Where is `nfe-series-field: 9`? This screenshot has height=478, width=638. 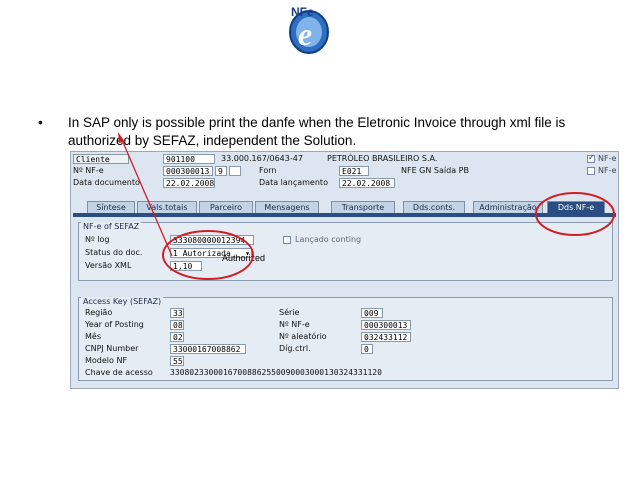
nfe-series-field: 9 is located at coordinates (221, 171).